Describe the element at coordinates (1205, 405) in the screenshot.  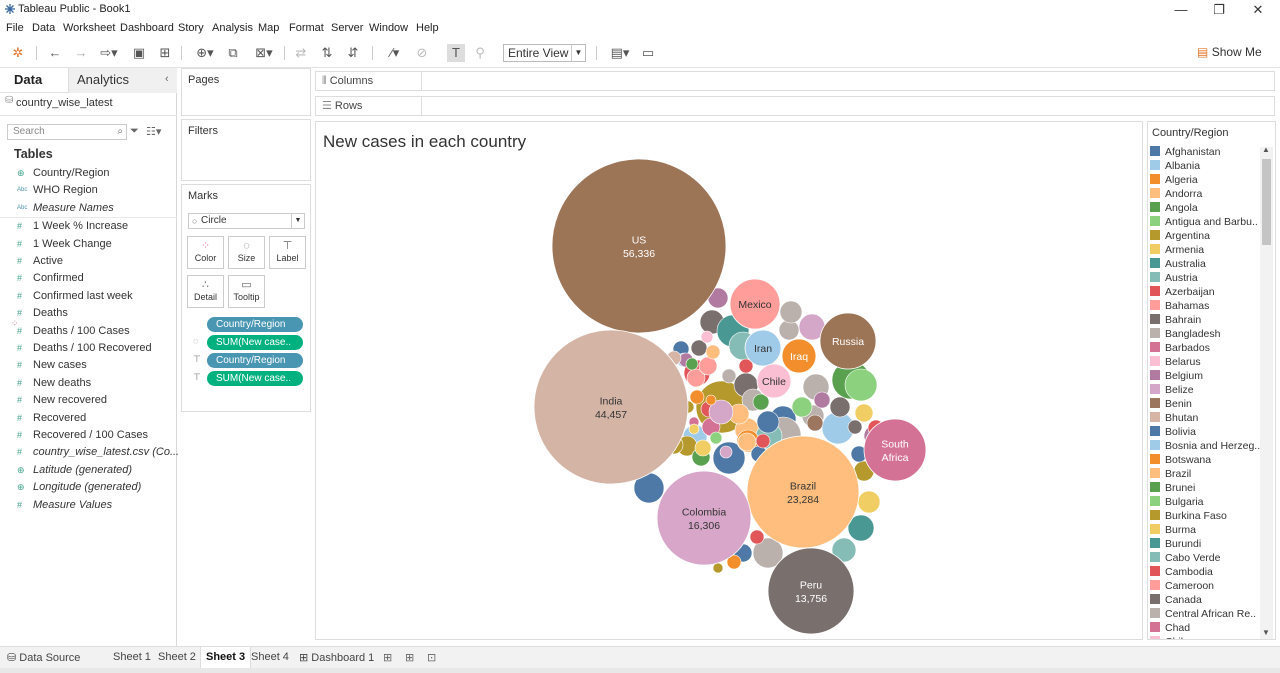
I see `legend-item: Benin` at that location.